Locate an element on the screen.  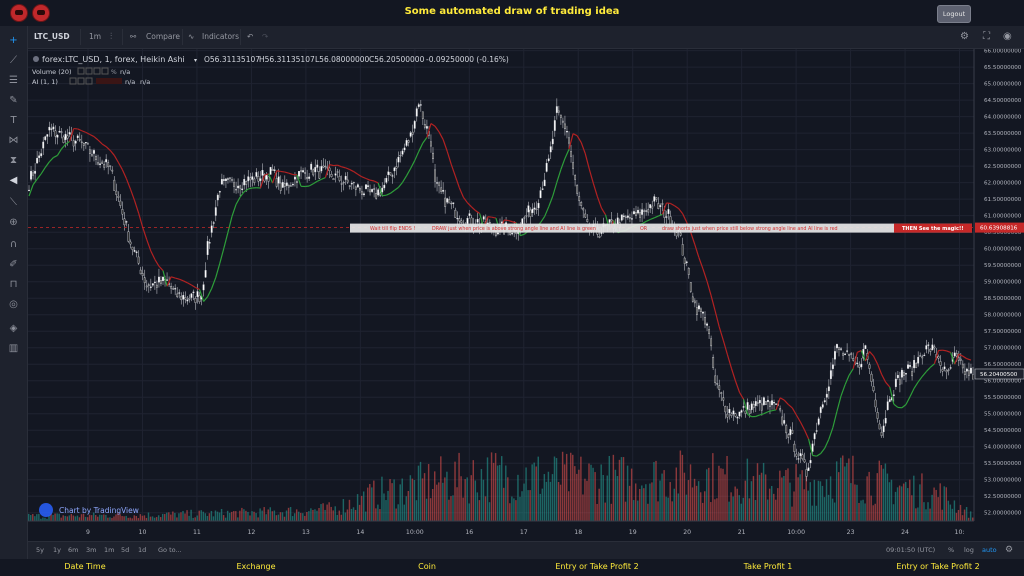
legend-toggle-icon is located at coordinates (36, 59).